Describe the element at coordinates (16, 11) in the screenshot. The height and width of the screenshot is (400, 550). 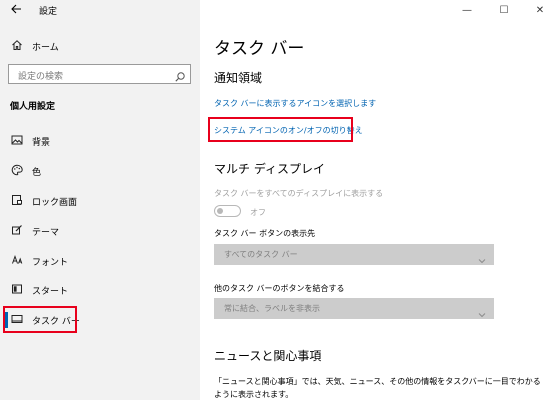
I see `back-arrow-icon` at that location.